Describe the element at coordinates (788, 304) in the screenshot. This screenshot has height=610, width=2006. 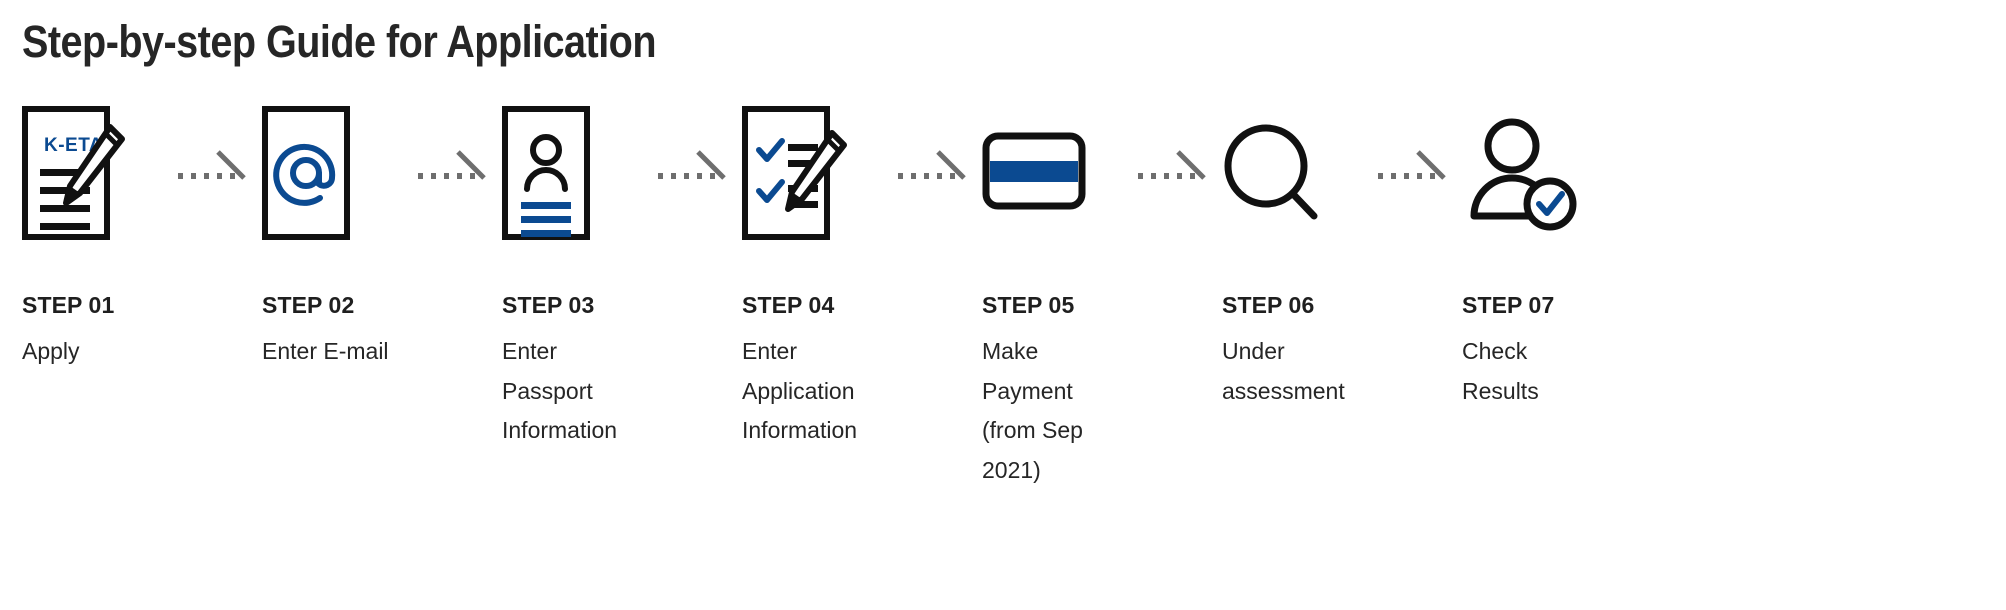
I see `step-04-label: STEP 04` at that location.